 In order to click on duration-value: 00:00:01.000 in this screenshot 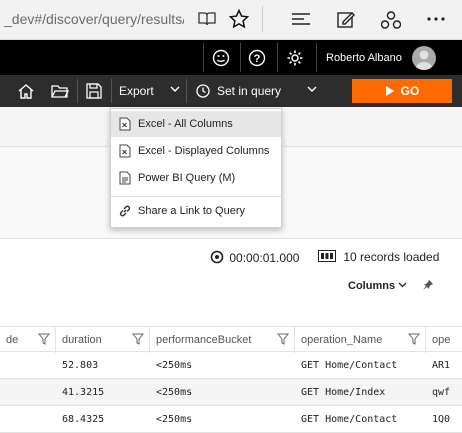, I will do `click(264, 258)`.